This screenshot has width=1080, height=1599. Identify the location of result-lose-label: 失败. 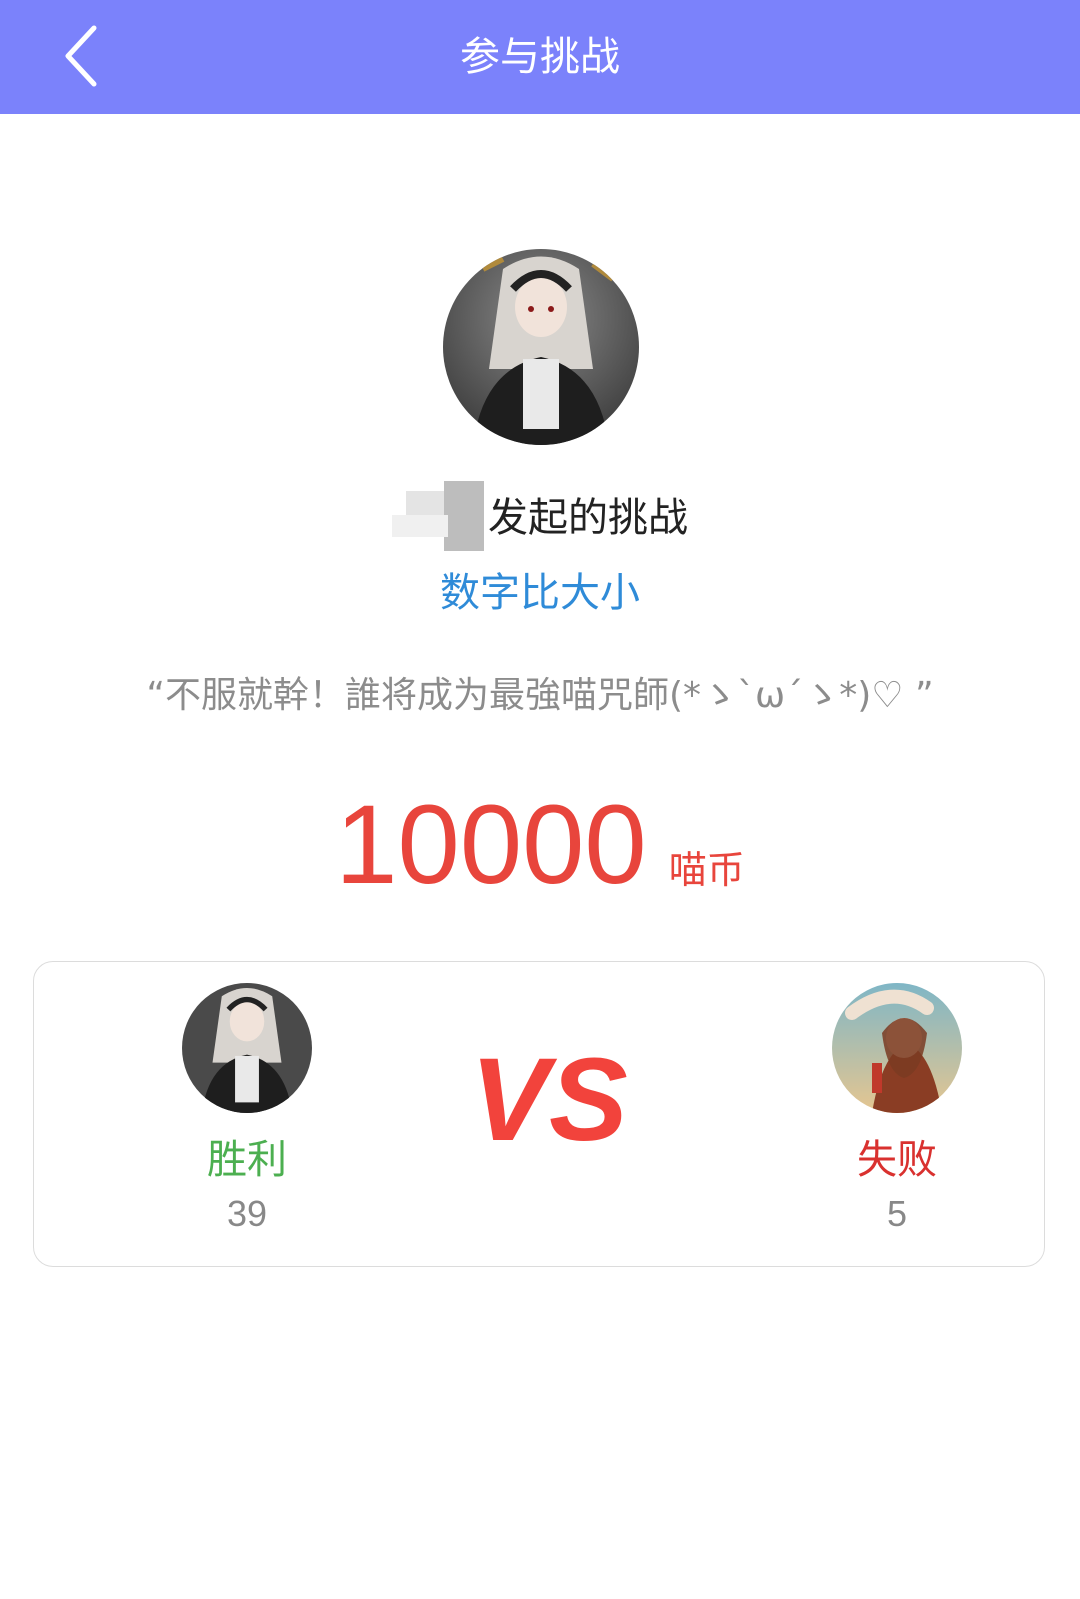
(897, 1160).